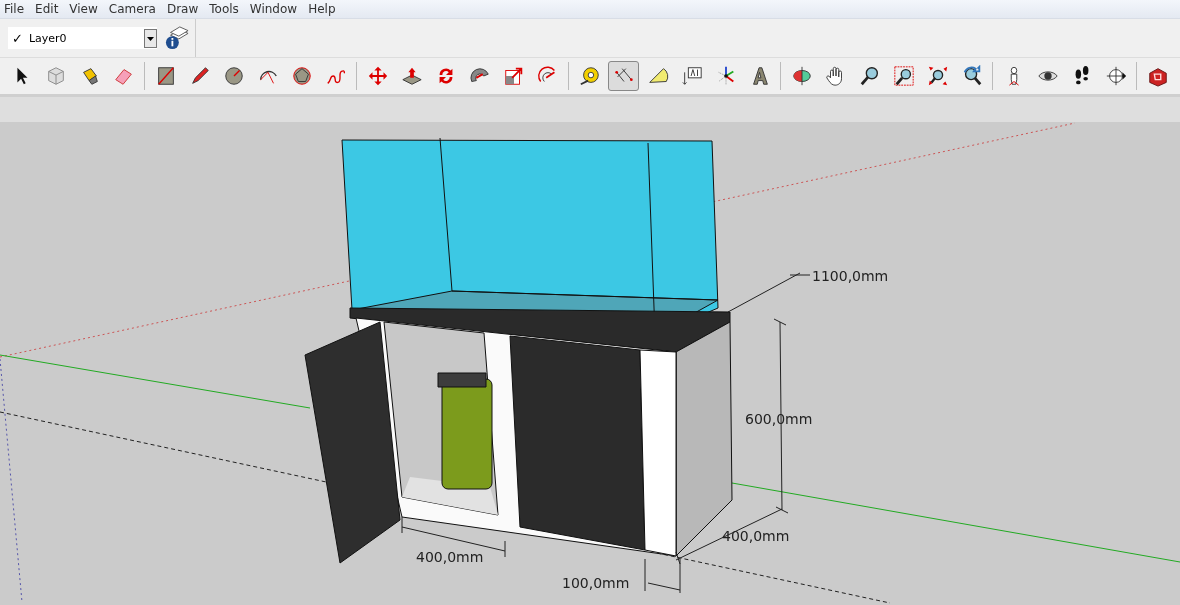 The height and width of the screenshot is (605, 1180). I want to click on menu-item: Help, so click(323, 9).